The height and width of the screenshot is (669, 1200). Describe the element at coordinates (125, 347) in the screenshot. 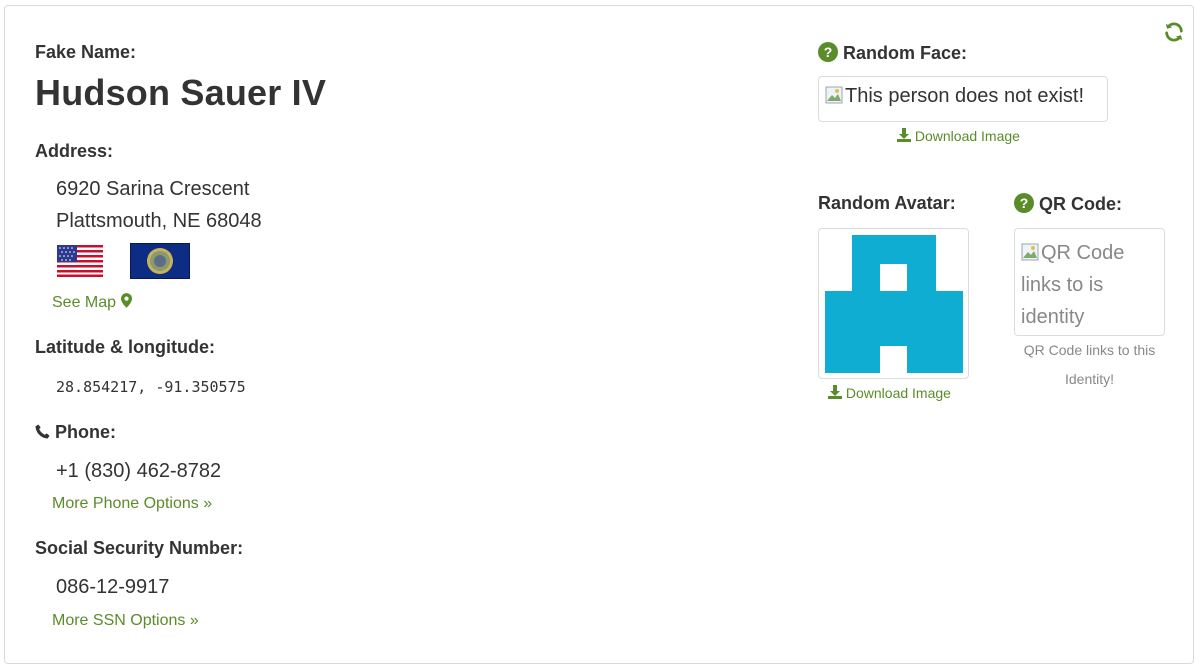

I see `latlong-label: Latitude & longitude:` at that location.